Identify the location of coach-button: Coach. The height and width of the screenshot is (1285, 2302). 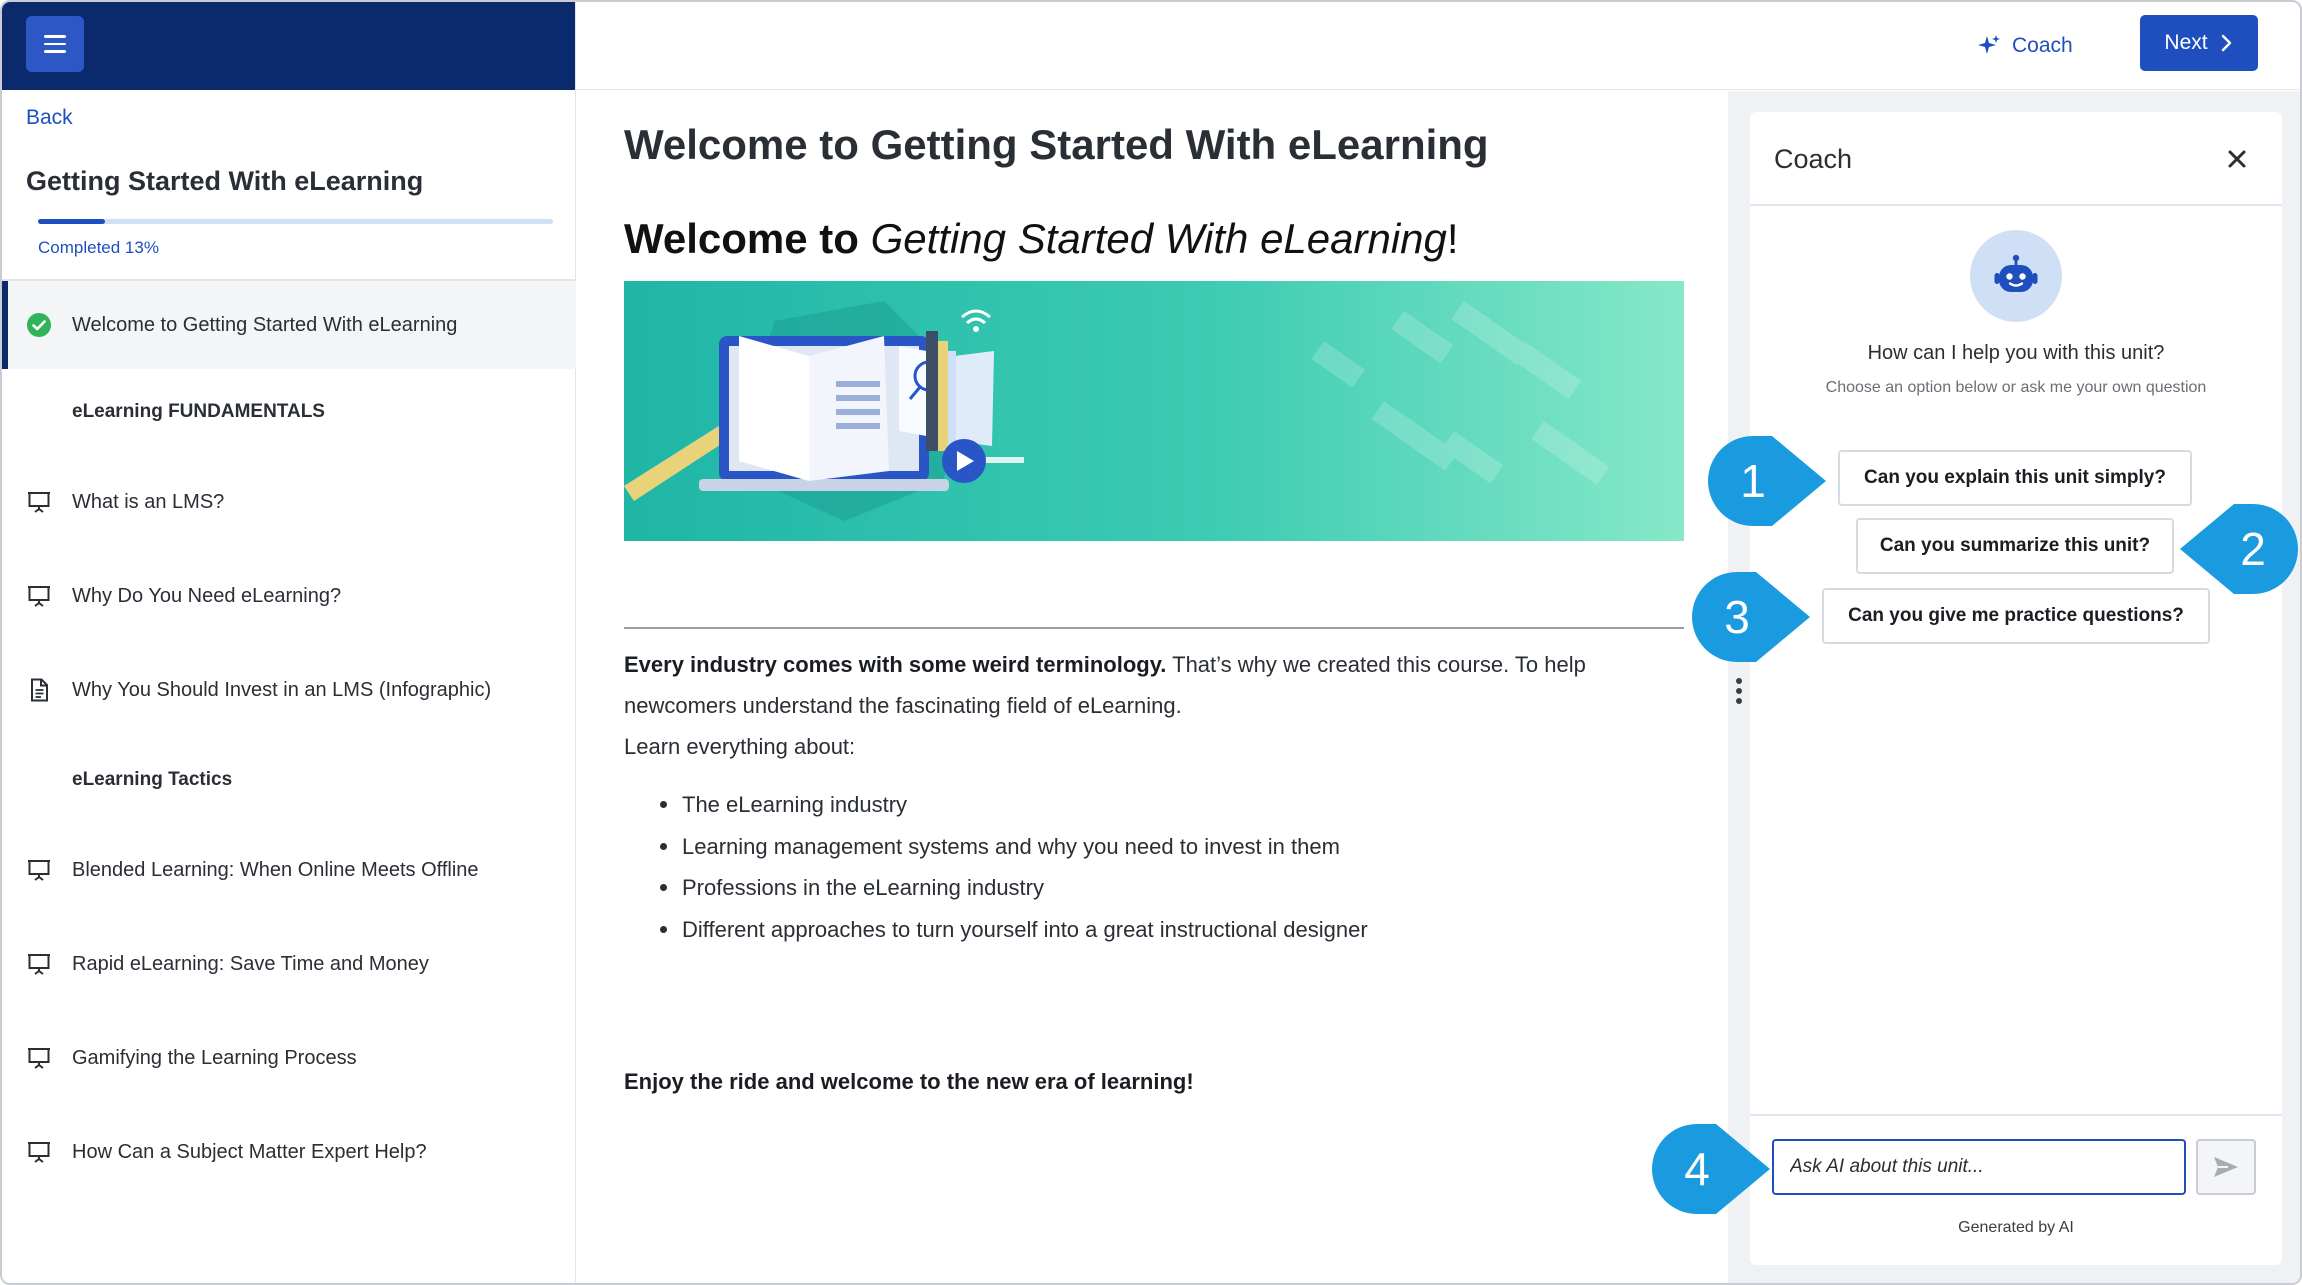
(2024, 46).